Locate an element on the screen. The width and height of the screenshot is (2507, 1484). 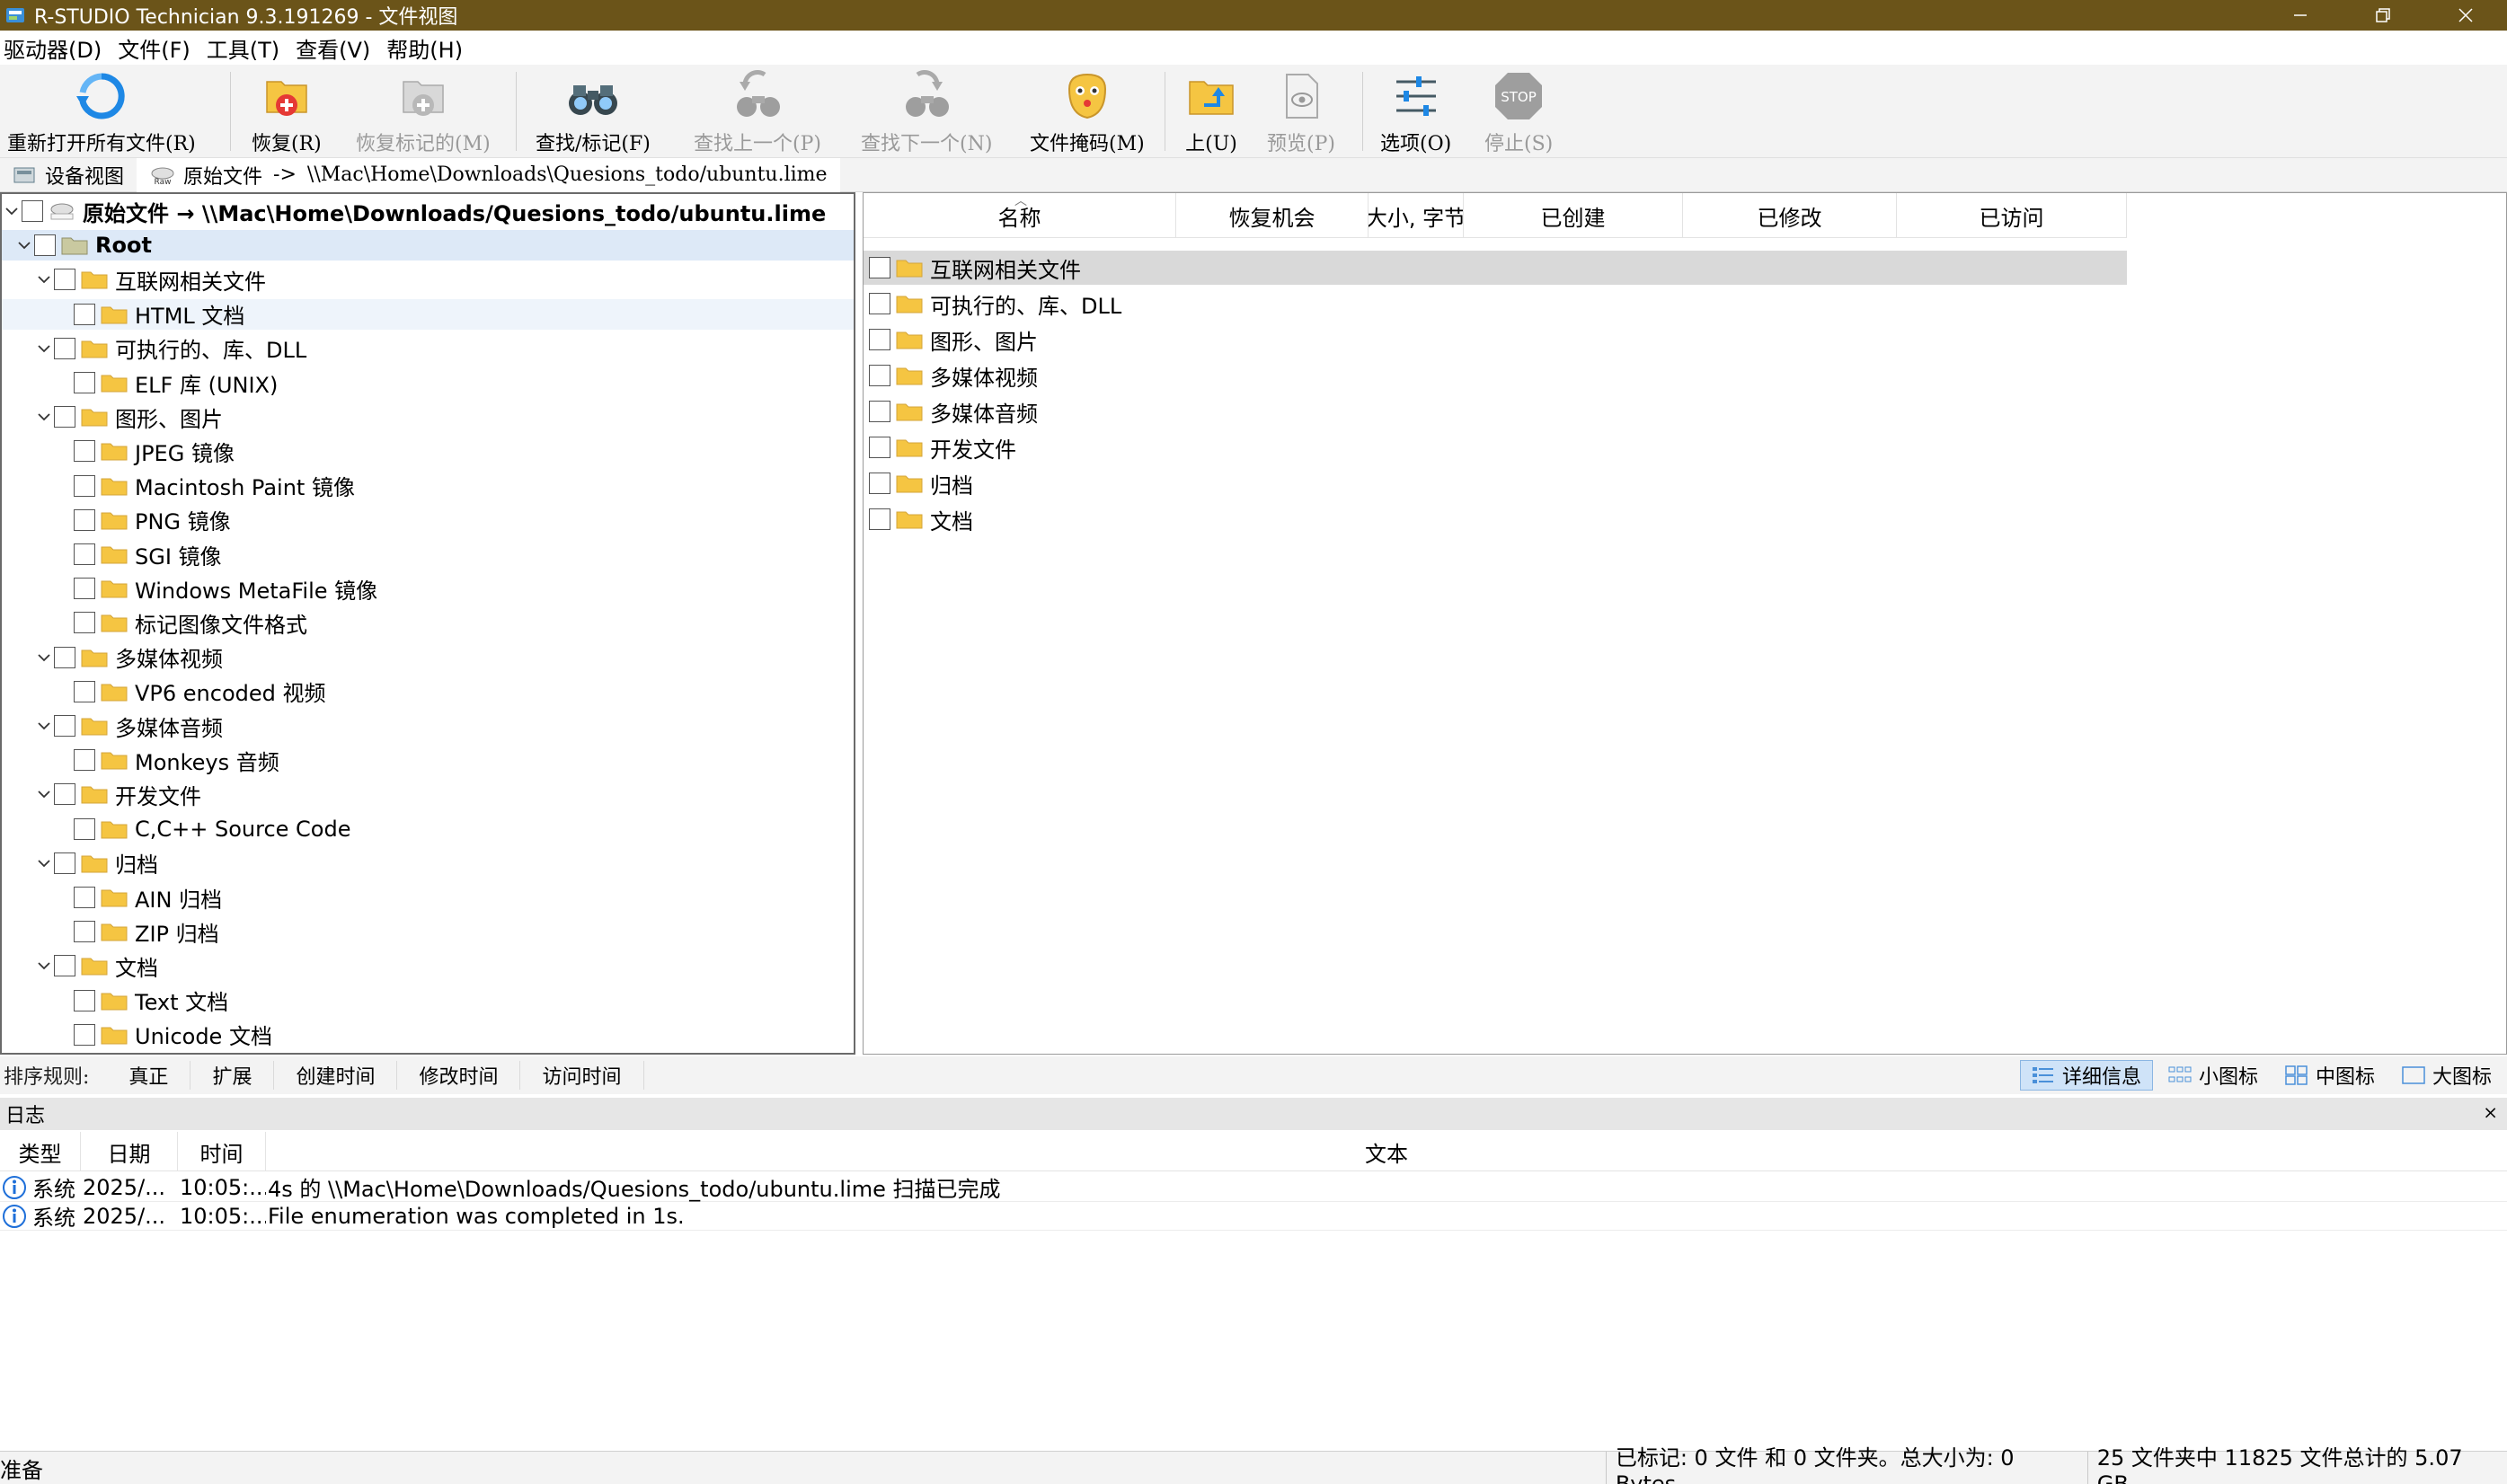
file-list-row: 归档 is located at coordinates (1495, 483).